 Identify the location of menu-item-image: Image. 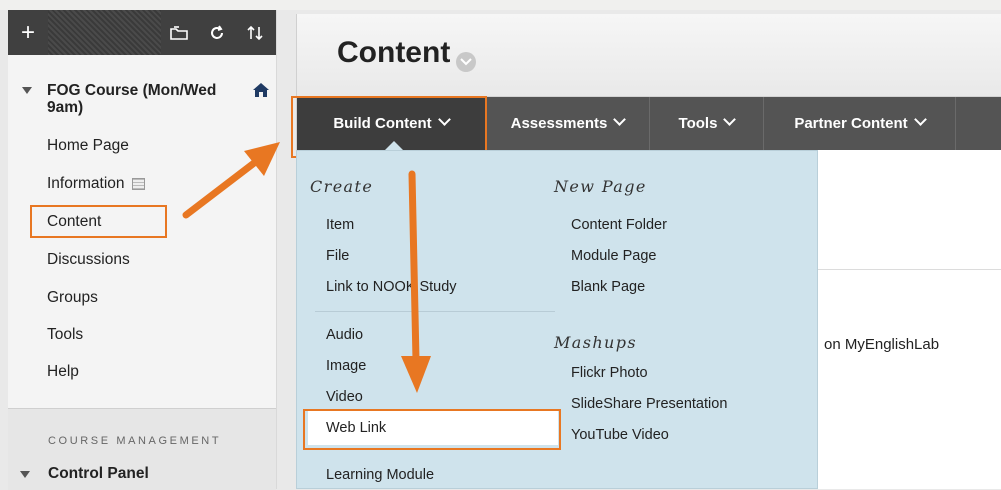
(346, 366).